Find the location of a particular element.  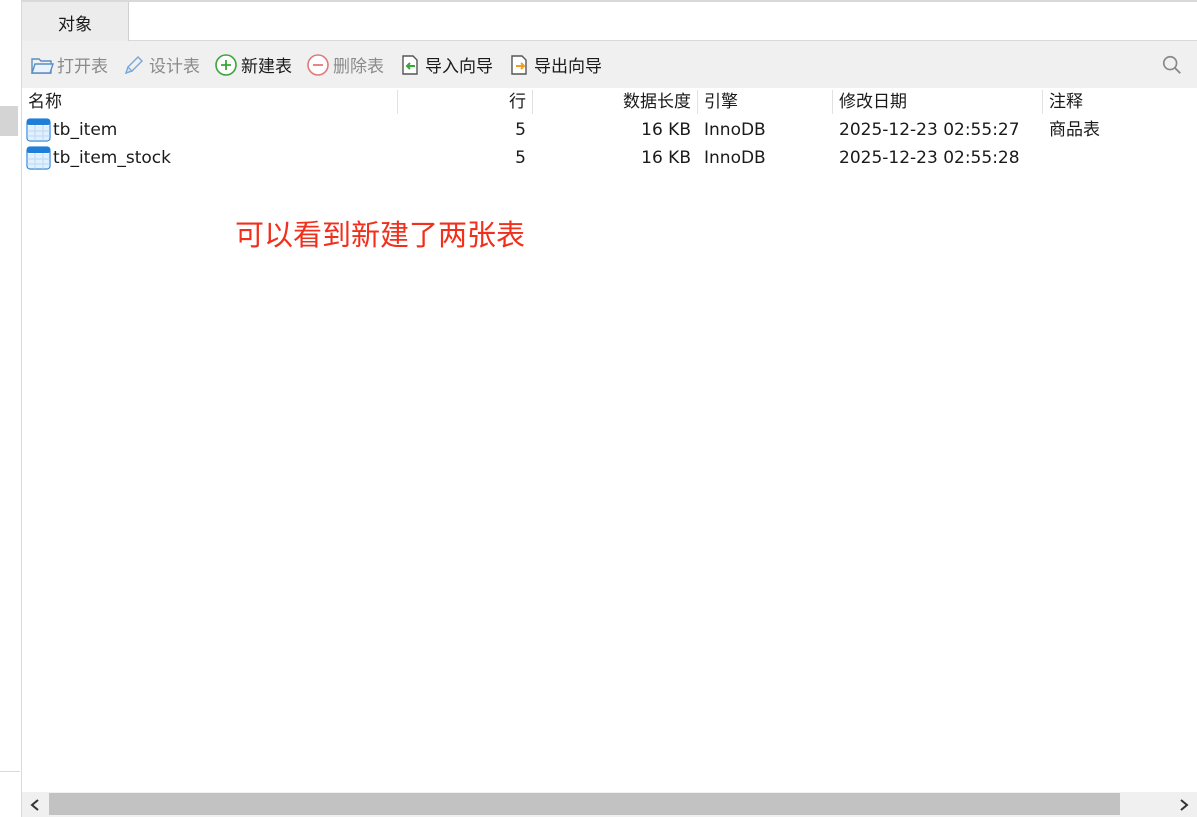

toolbar: 打开表 设计表 新建表 删除表 导入向导 导出向导 is located at coordinates (609, 64).